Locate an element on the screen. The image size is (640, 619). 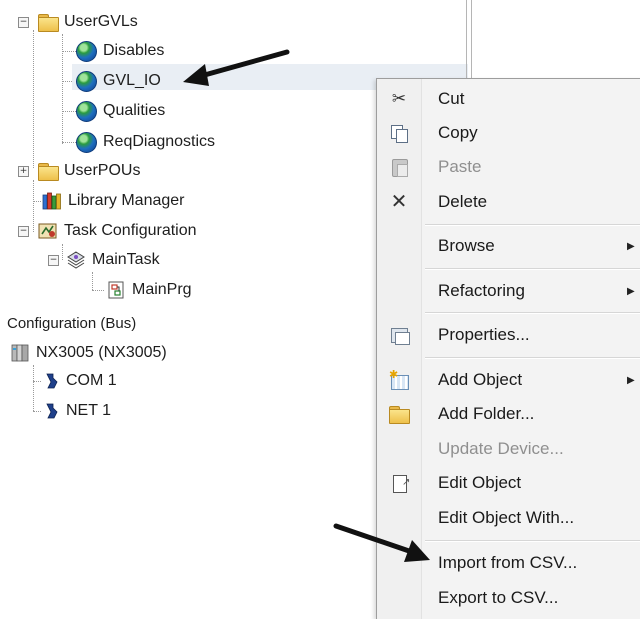
menu-item-label: Browse is located at coordinates (466, 245).